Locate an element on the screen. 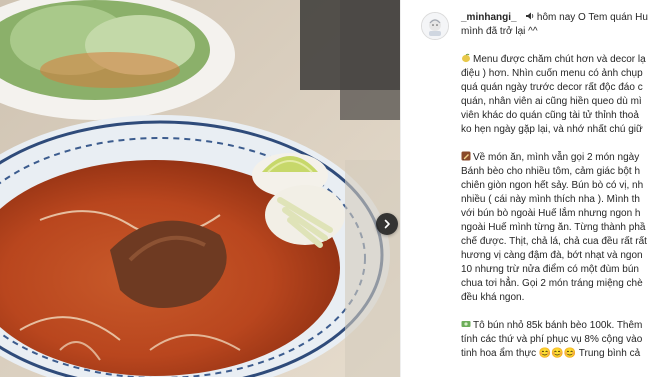 The height and width of the screenshot is (377, 670). caption-line: mình đã trở lại ^^ is located at coordinates (499, 31).